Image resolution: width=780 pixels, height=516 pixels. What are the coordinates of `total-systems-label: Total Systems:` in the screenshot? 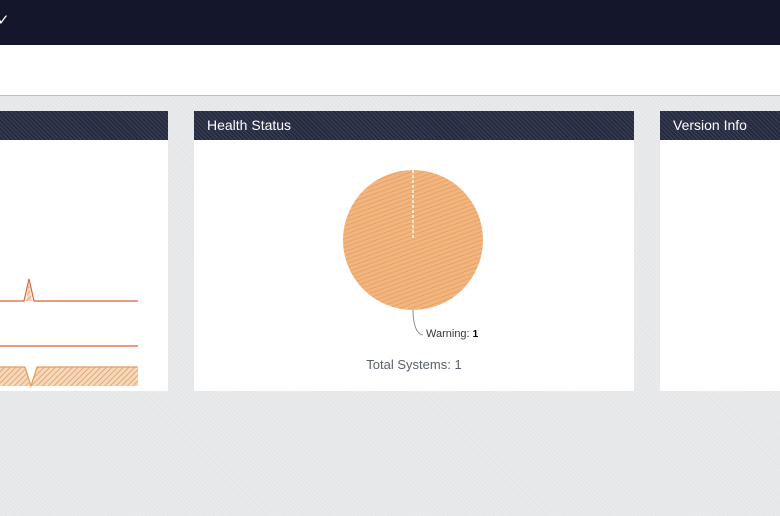 It's located at (408, 364).